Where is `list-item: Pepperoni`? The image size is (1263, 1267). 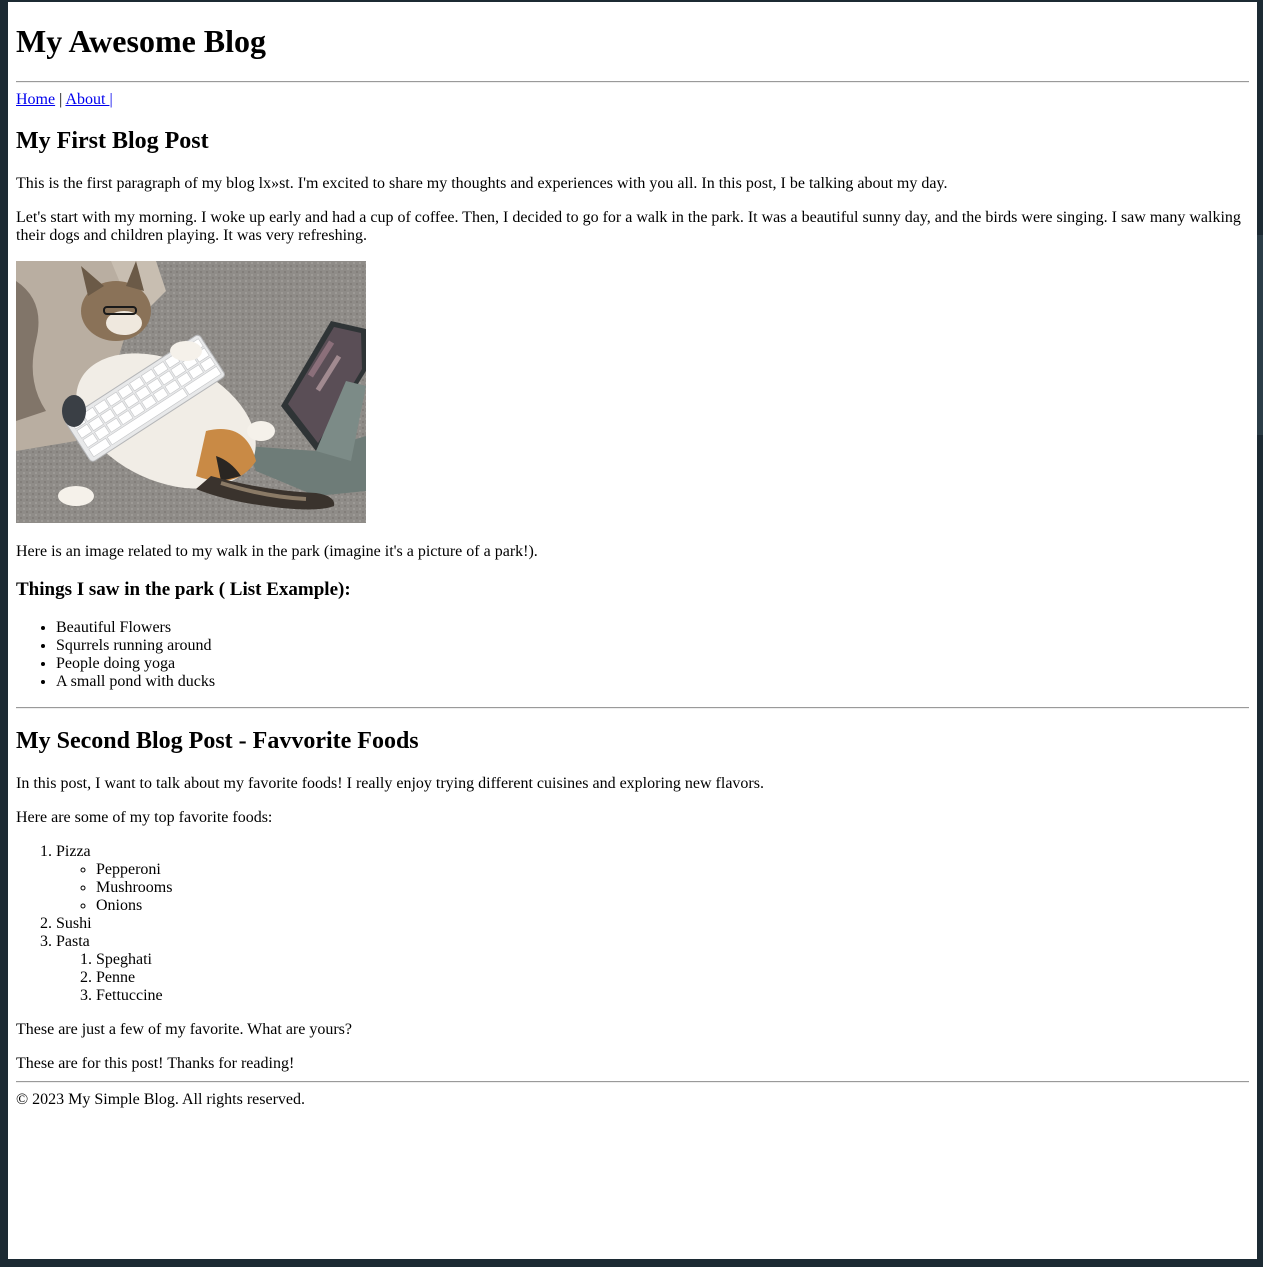 list-item: Pepperoni is located at coordinates (672, 870).